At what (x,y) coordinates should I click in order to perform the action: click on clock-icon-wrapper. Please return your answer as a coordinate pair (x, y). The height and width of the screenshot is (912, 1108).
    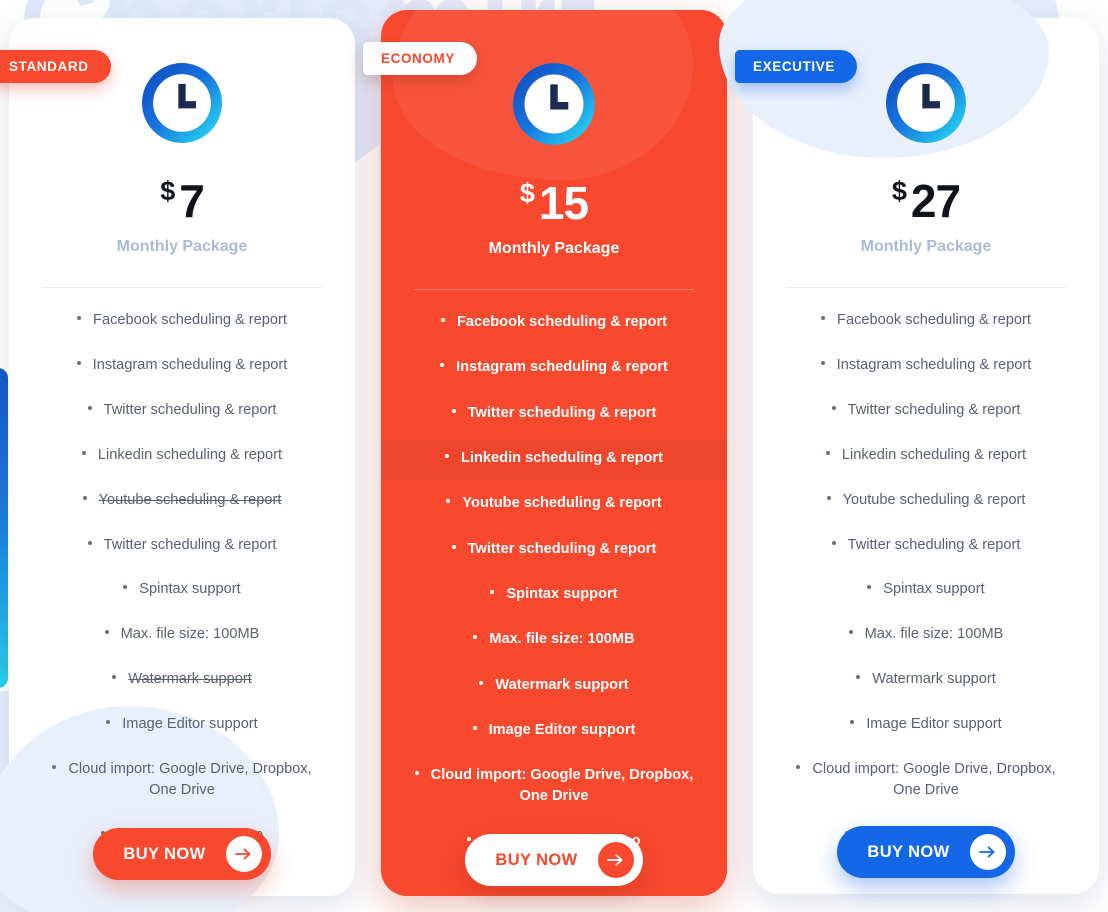
    Looking at the image, I should click on (554, 79).